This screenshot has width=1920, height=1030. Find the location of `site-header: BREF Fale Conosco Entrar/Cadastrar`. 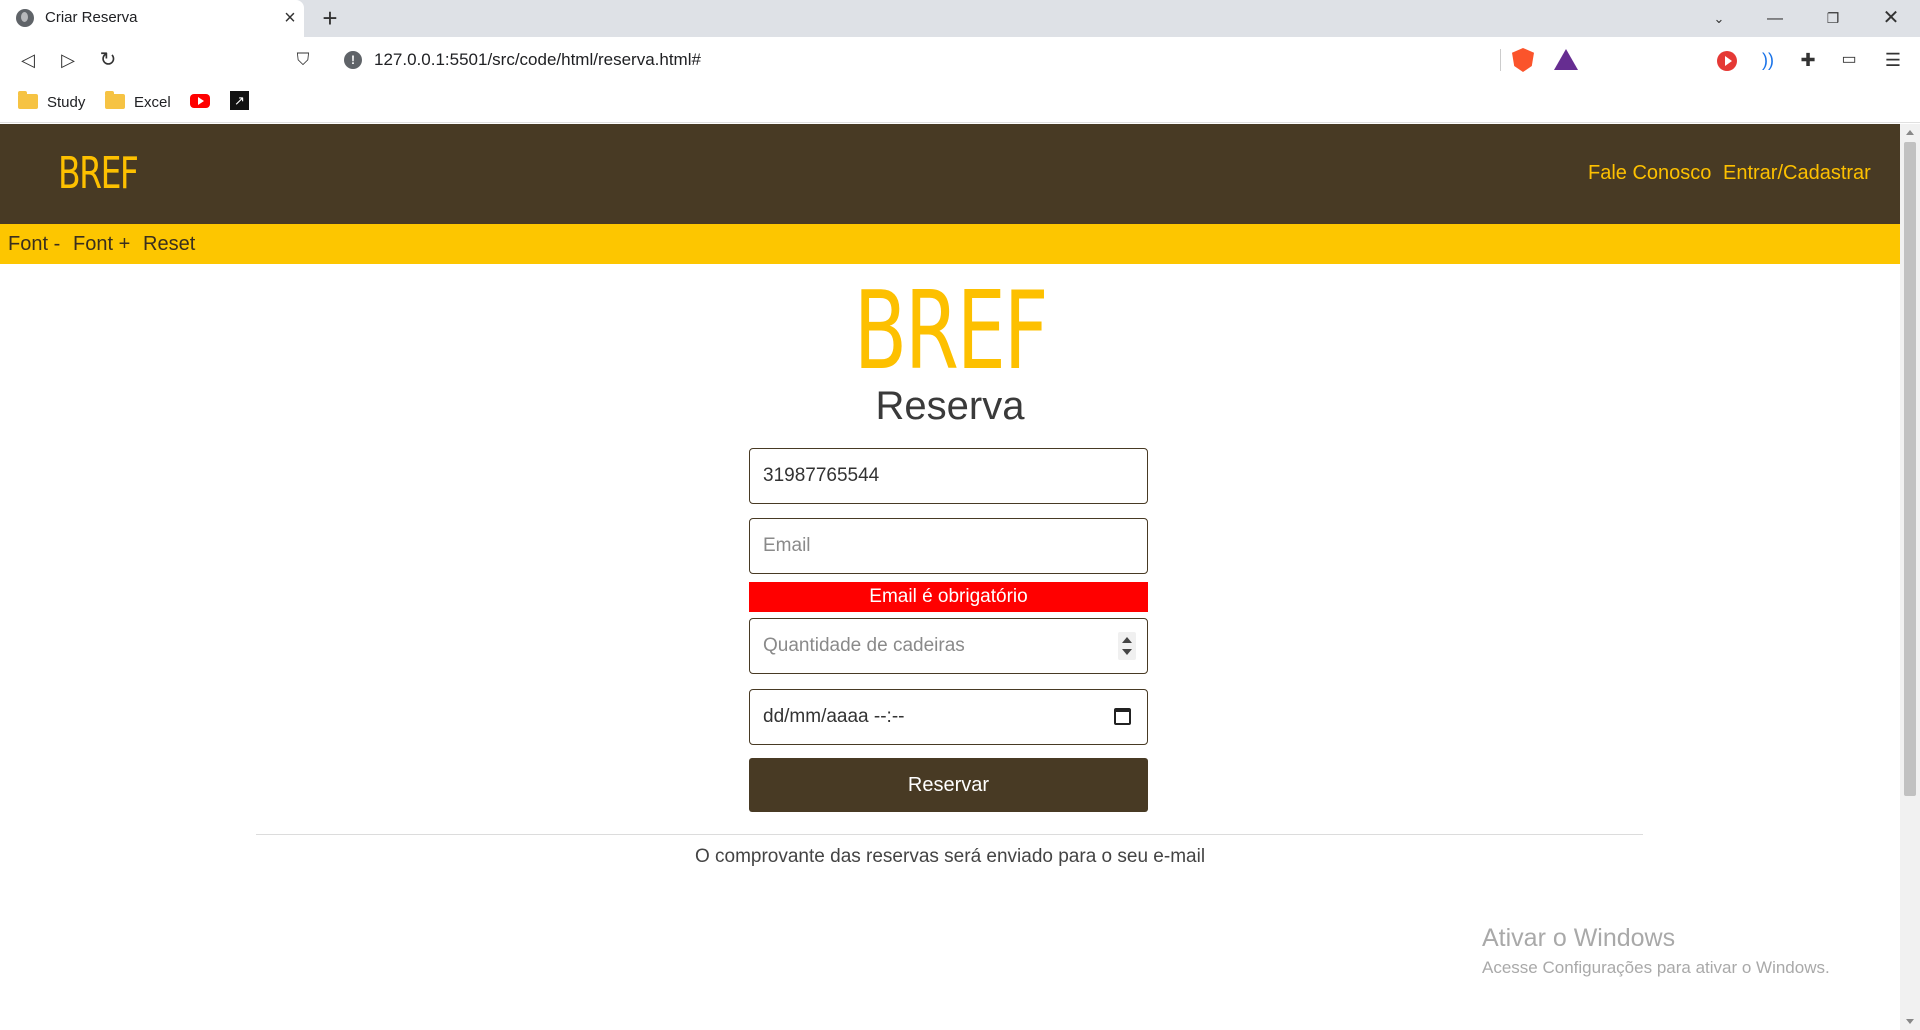

site-header: BREF Fale Conosco Entrar/Cadastrar is located at coordinates (950, 174).